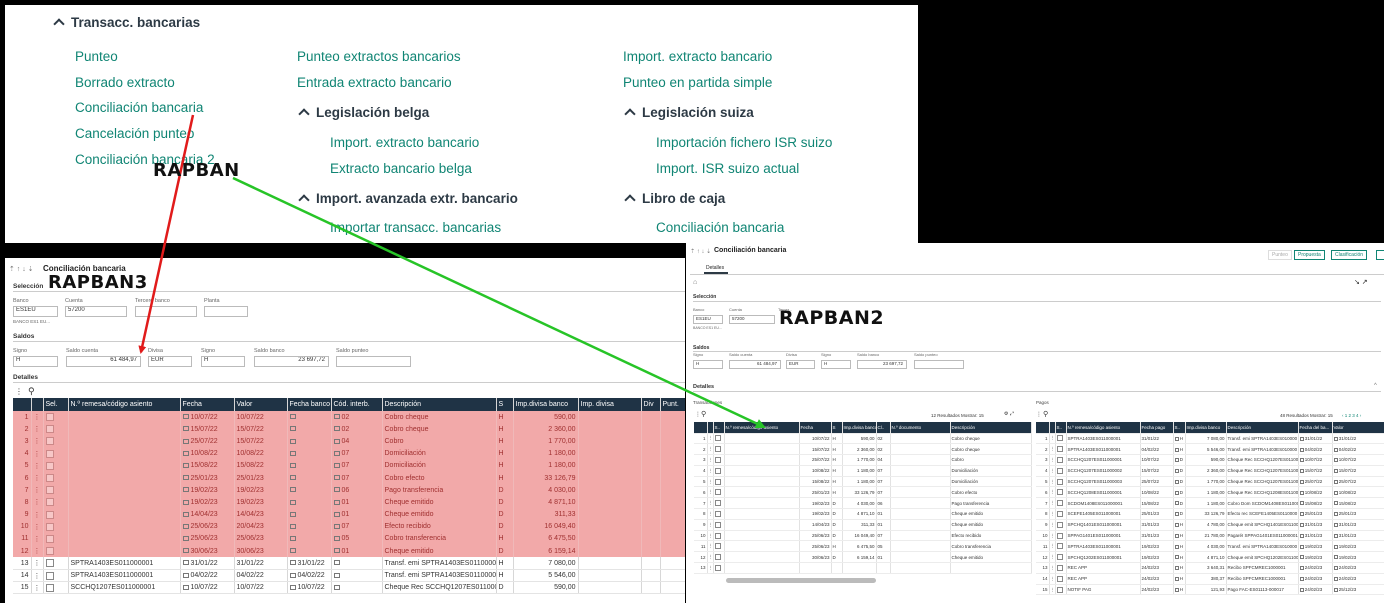 The width and height of the screenshot is (1384, 603). What do you see at coordinates (1206, 428) in the screenshot?
I see `column-header: Imp.divisa banco` at bounding box center [1206, 428].